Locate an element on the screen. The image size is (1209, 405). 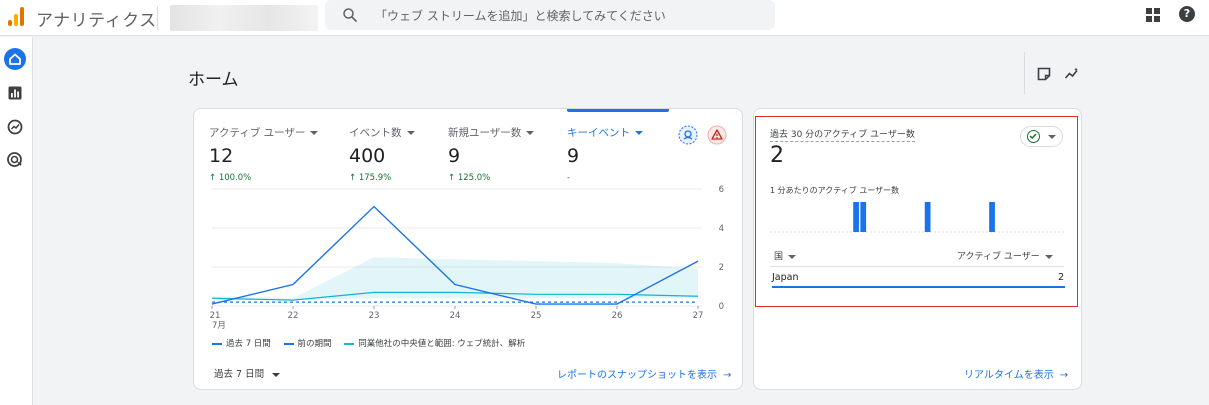
realtime-value: 2 is located at coordinates (777, 155).